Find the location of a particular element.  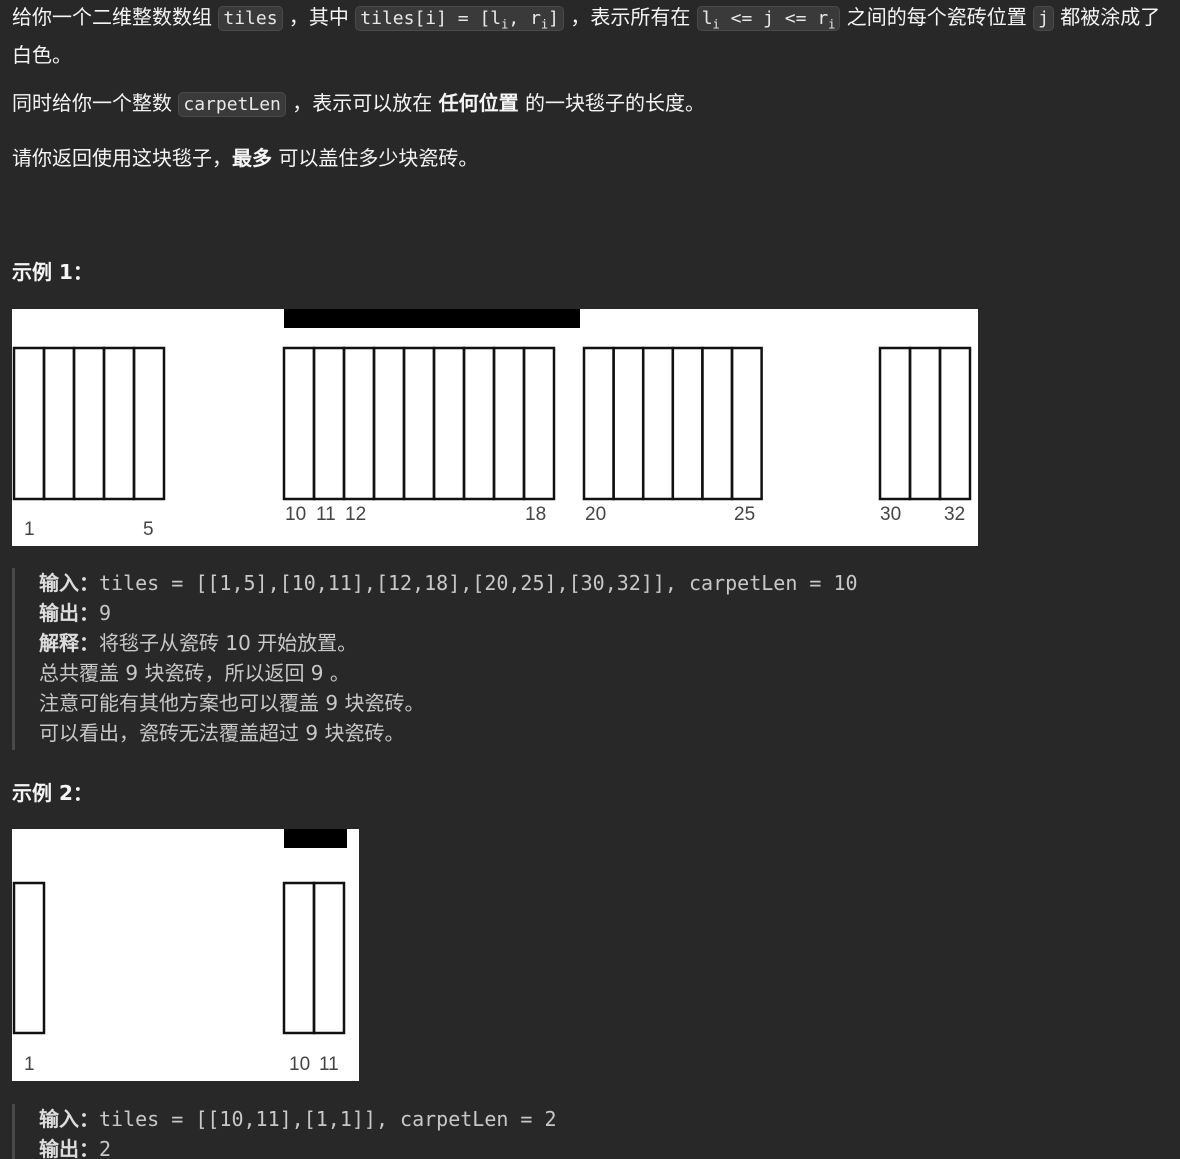

example-1-output: 输出：9 is located at coordinates (75, 613).